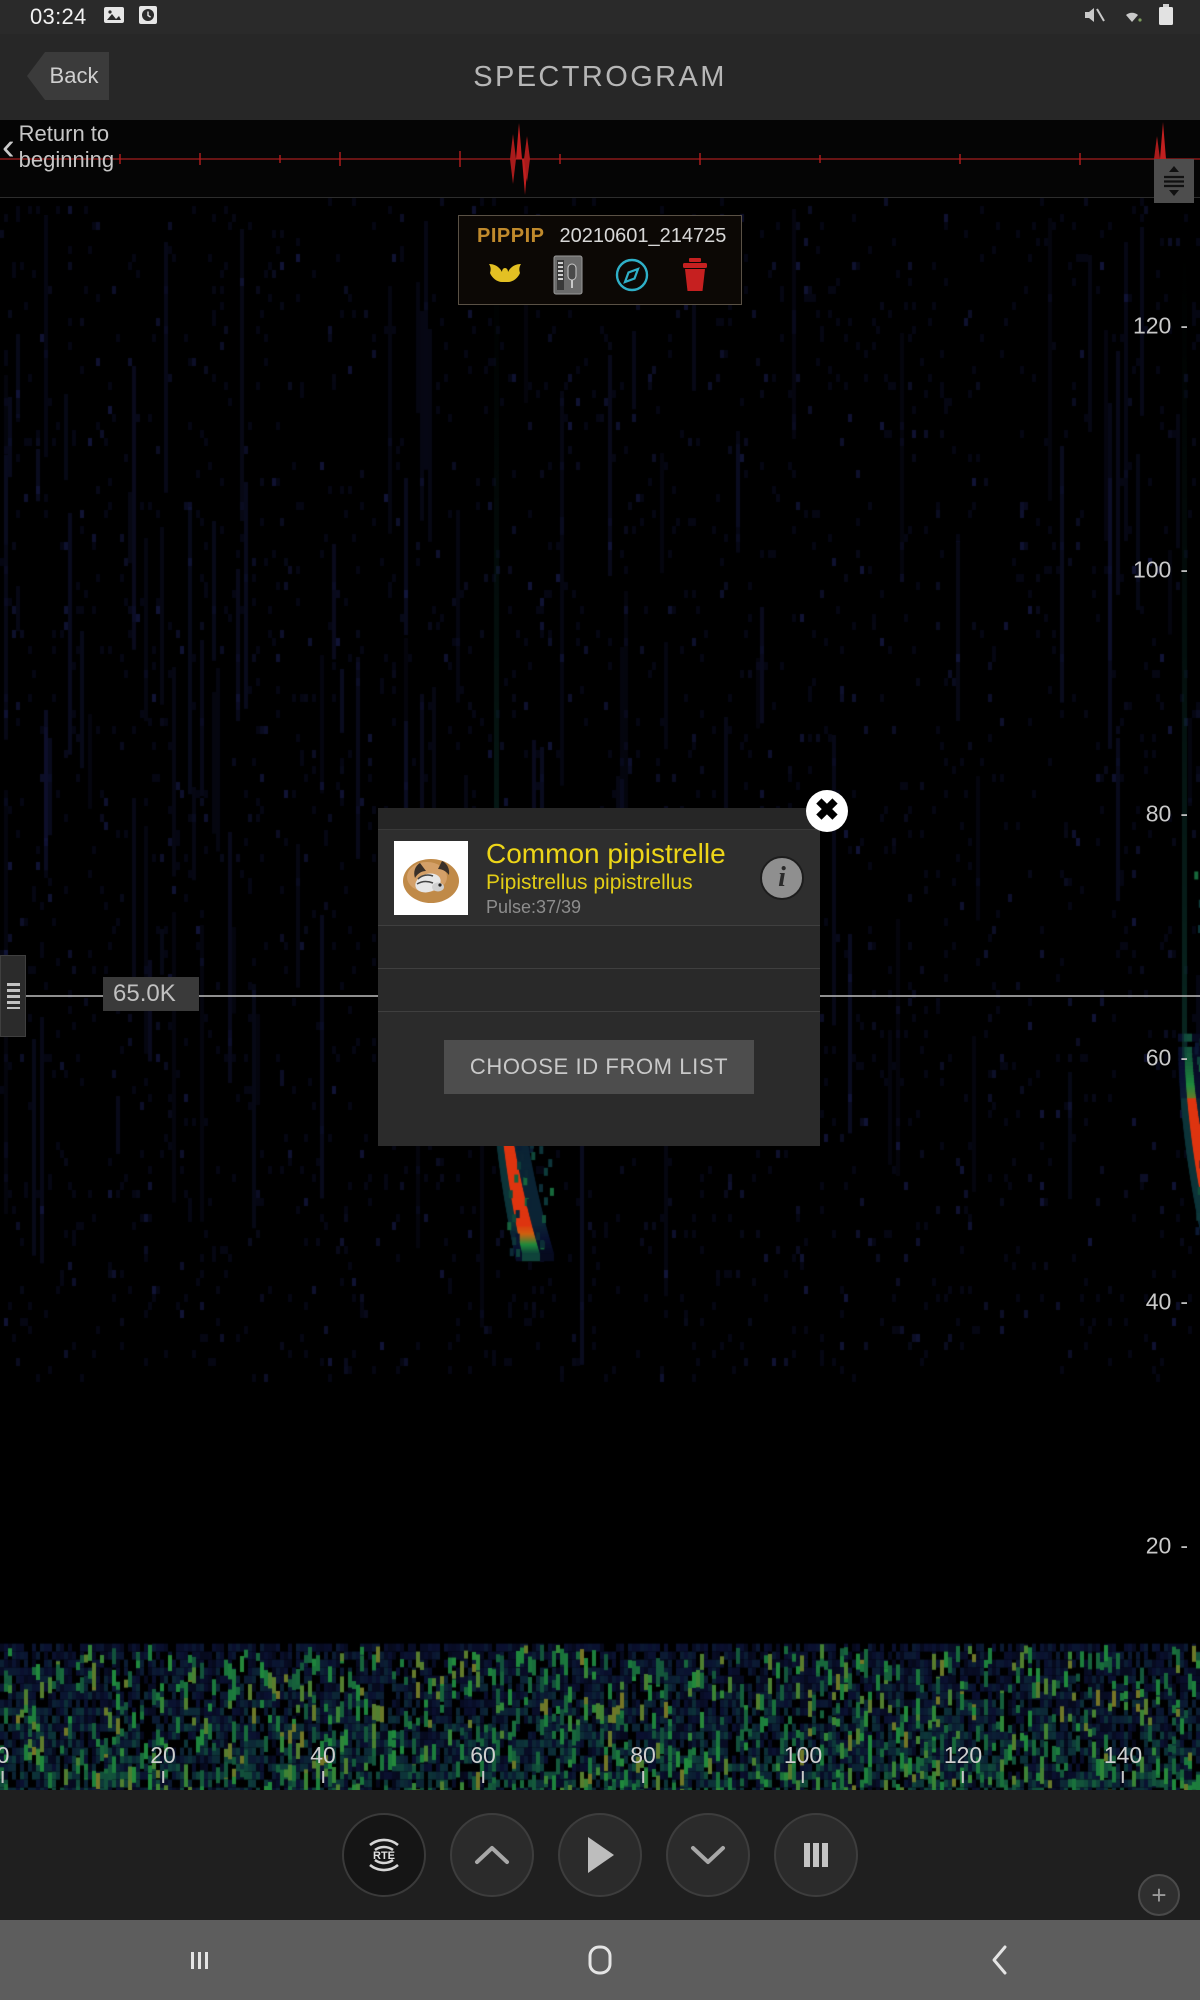 This screenshot has width=1200, height=2000. I want to click on pulse-counter: Pulse:37/39, so click(534, 906).